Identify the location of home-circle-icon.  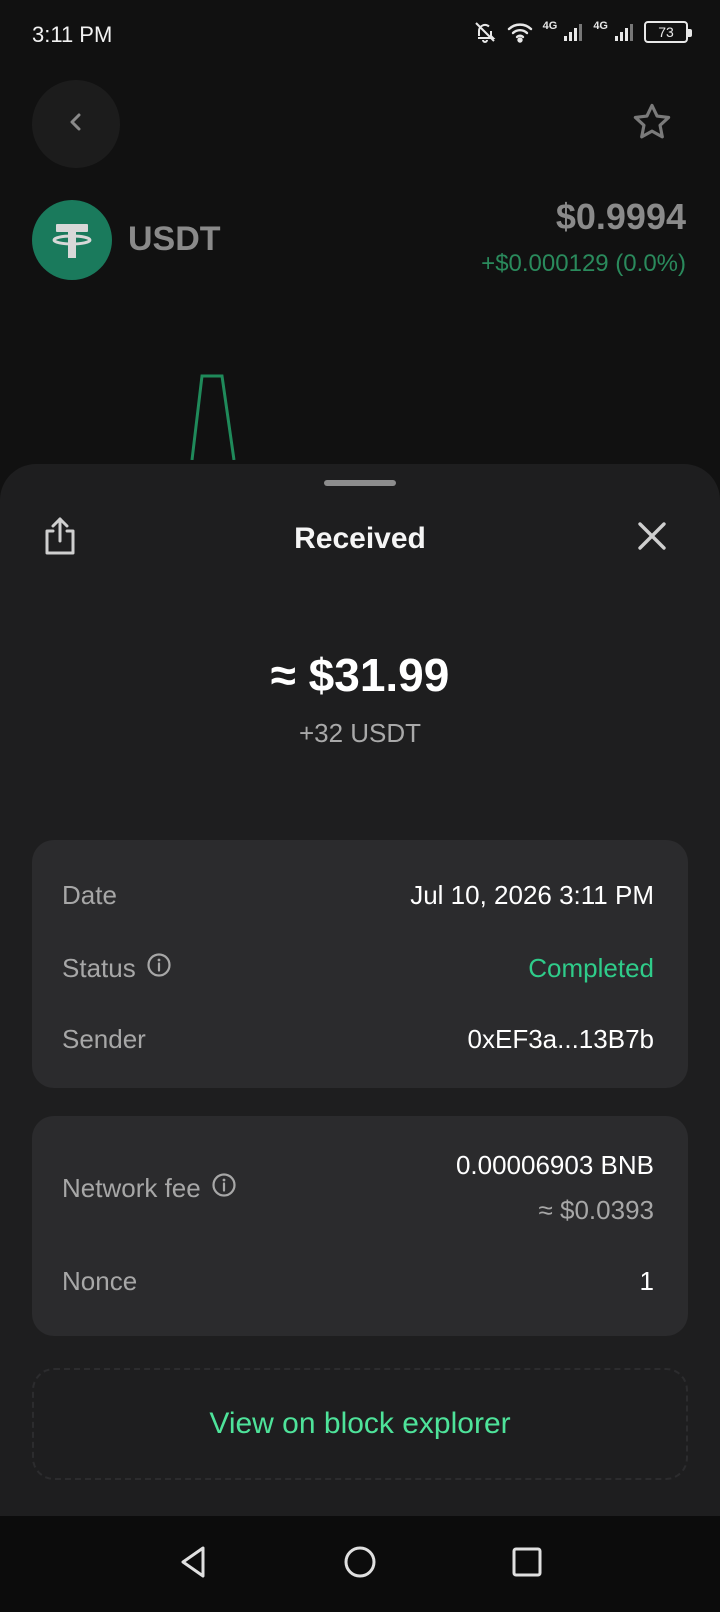
(360, 1564).